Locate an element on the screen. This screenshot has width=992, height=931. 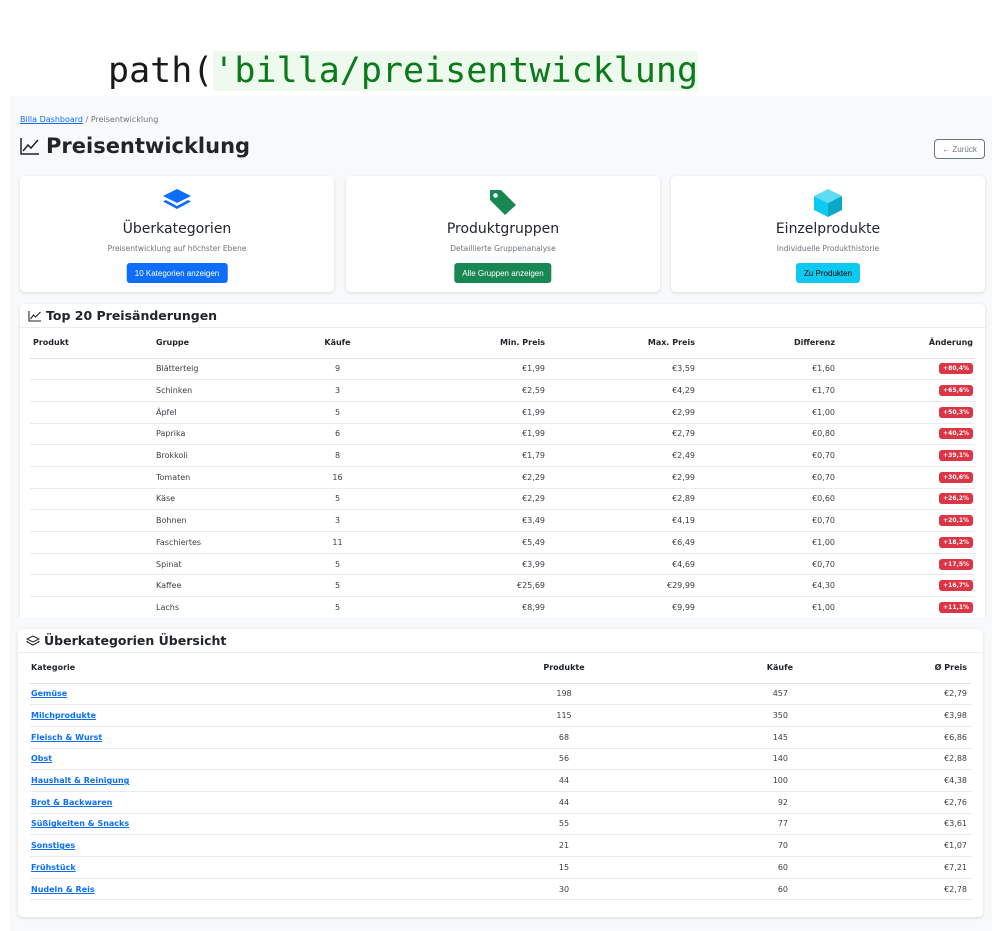
page-title-text: Preisentwicklung is located at coordinates (148, 146).